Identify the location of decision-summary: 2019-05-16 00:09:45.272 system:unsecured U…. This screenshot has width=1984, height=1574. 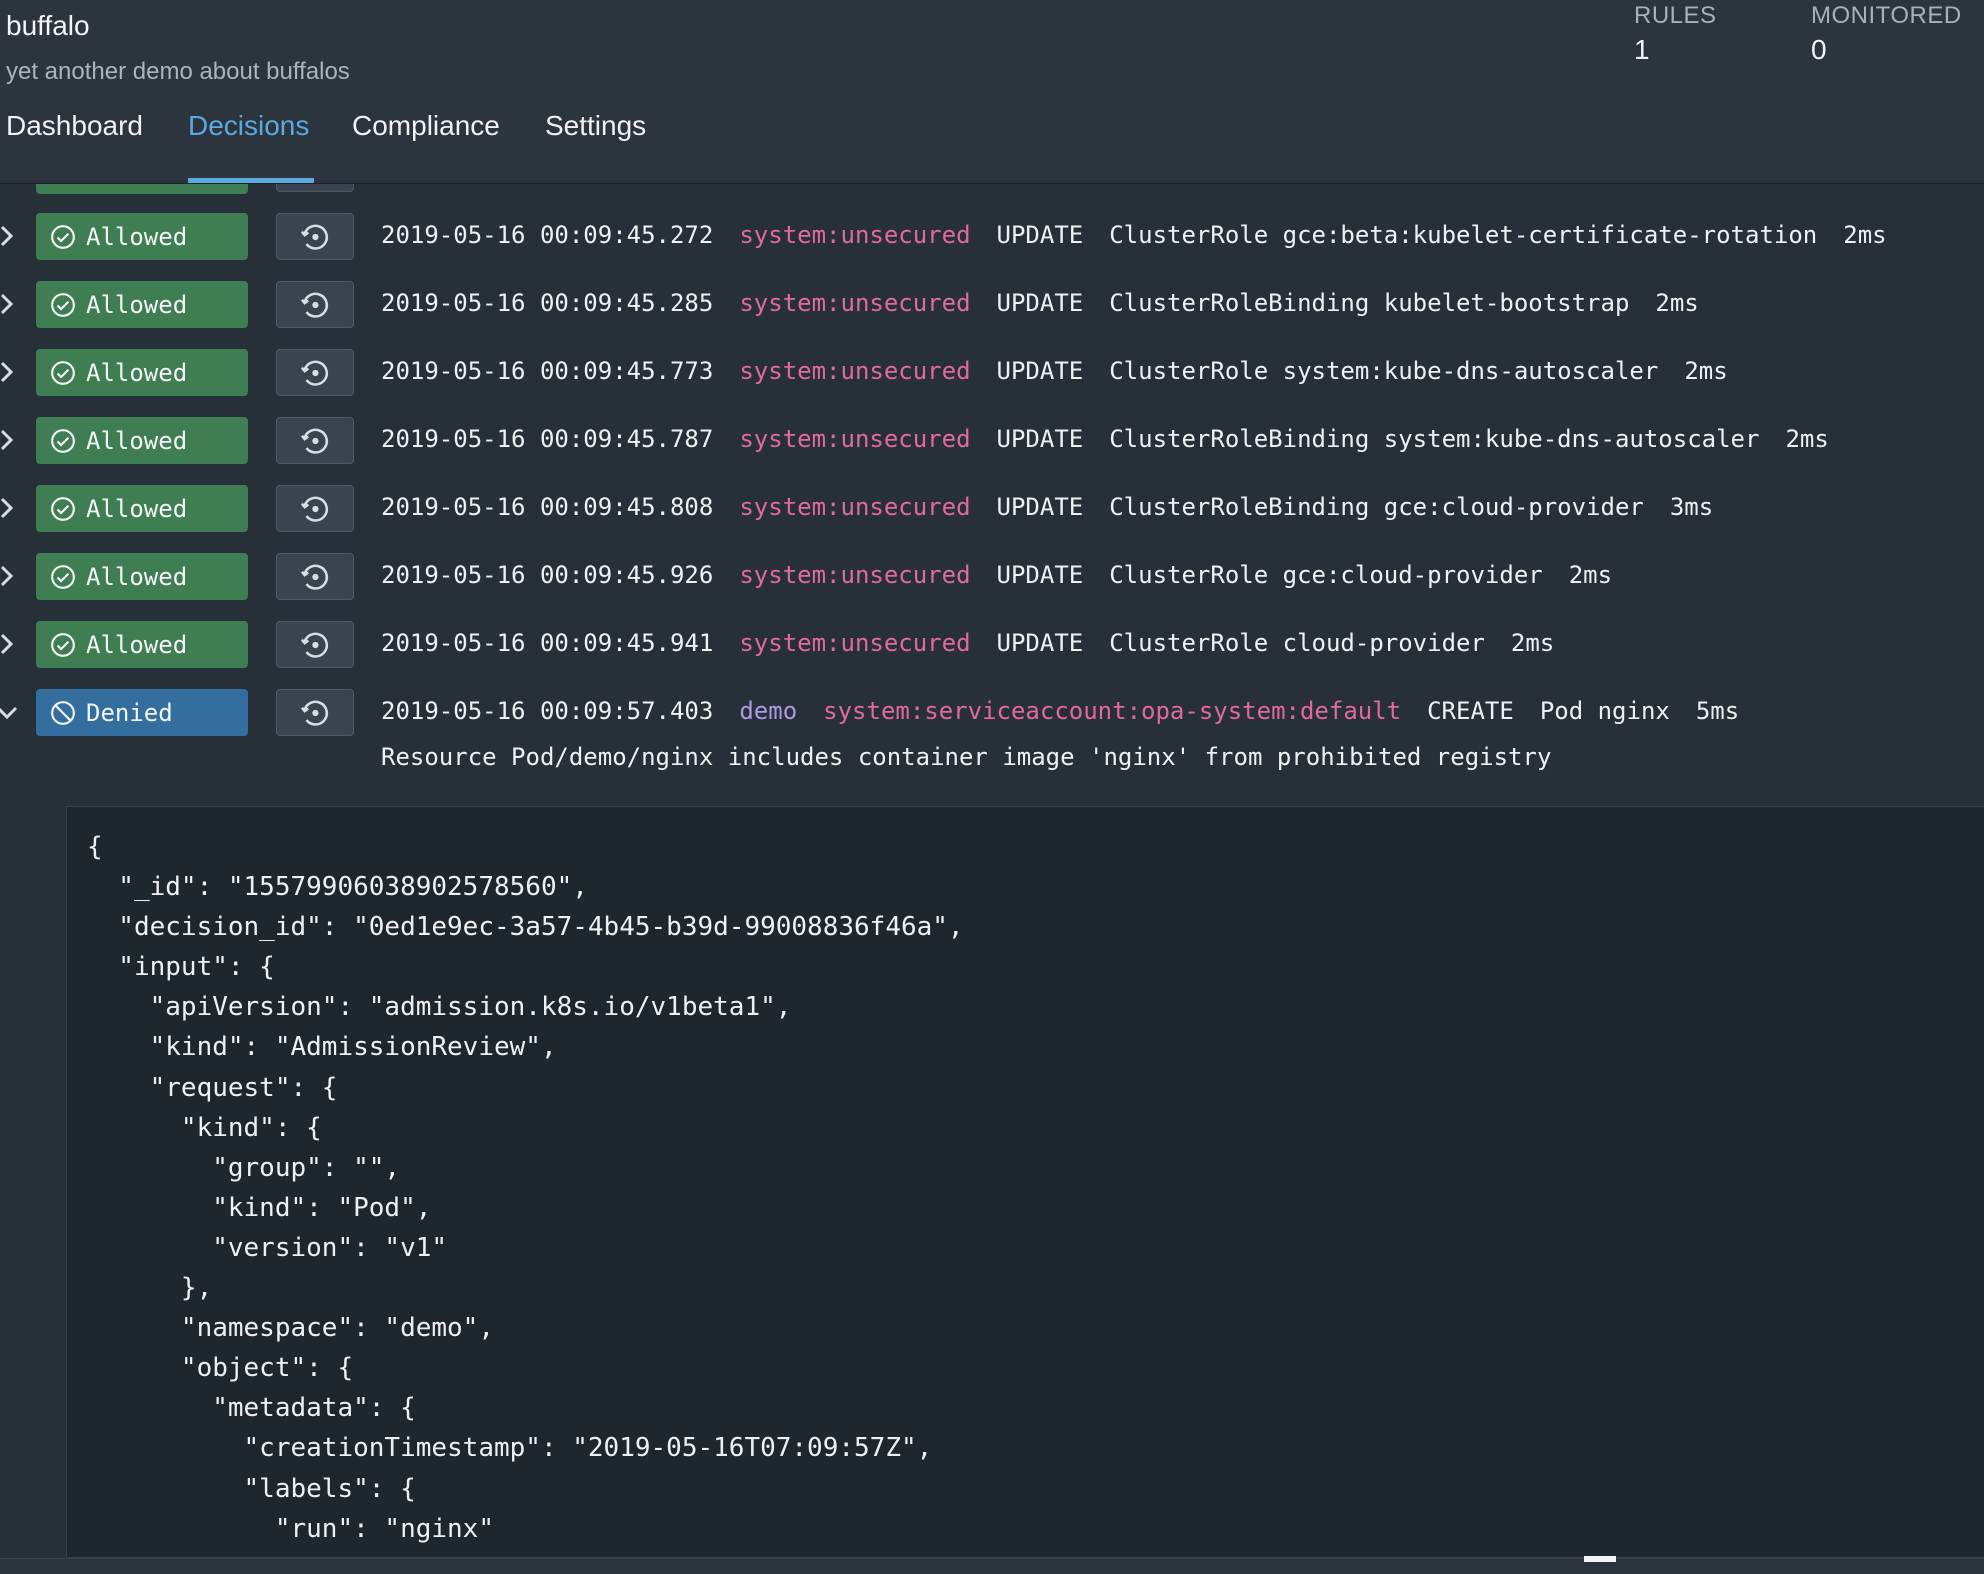
(1147, 235).